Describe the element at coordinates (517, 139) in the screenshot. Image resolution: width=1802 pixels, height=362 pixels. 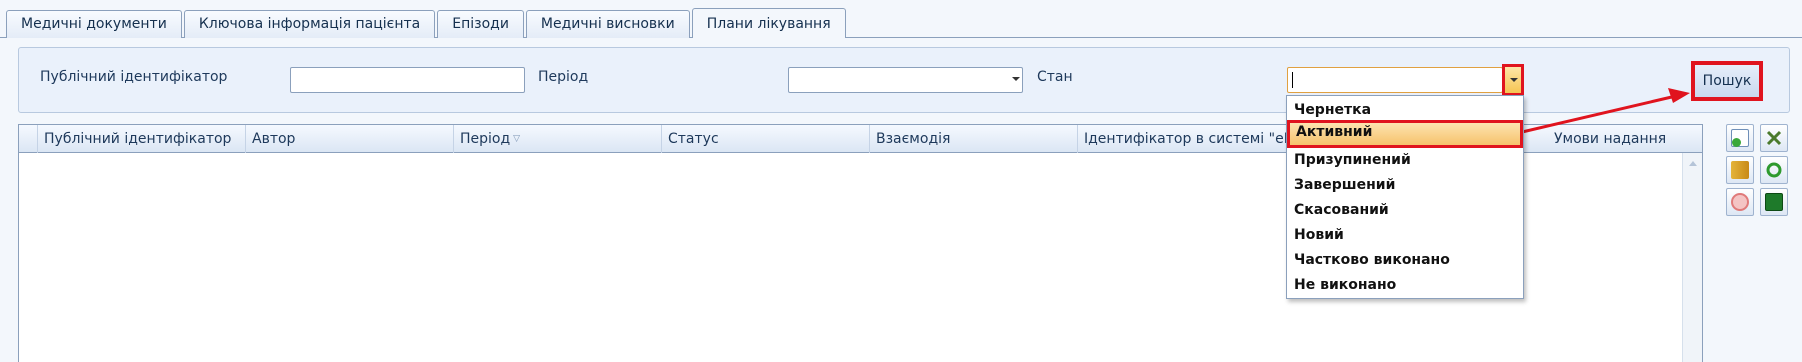
I see `sort-icon: ▽` at that location.